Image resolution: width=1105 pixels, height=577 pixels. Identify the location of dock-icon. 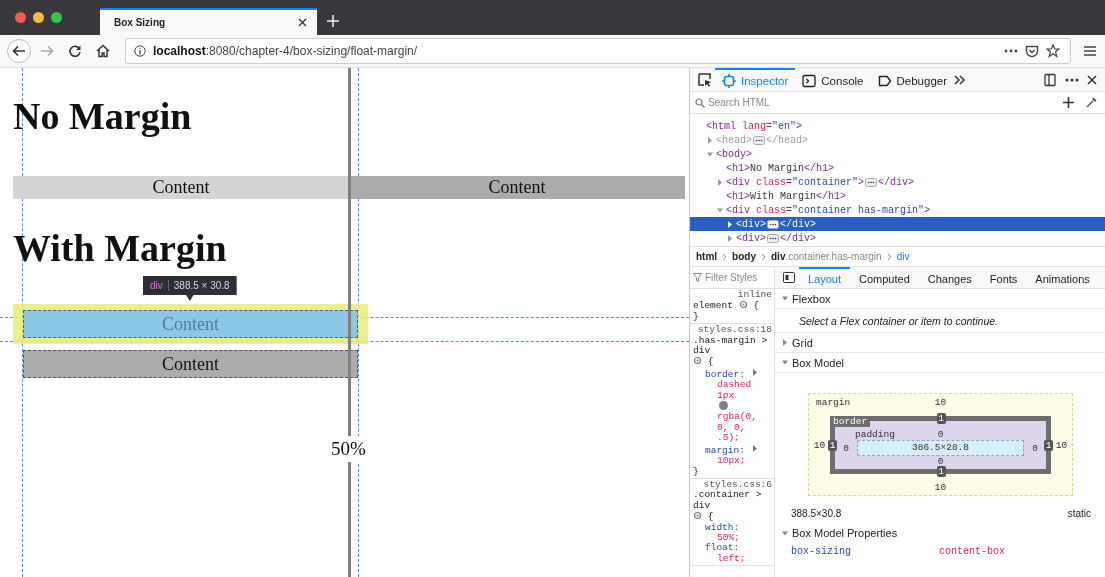
(1050, 79).